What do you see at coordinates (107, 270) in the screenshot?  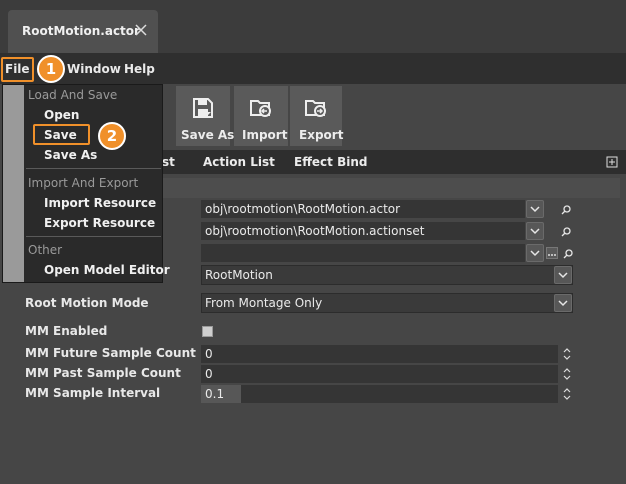 I see `menu-item-open-model-editor: Open Model Editor` at bounding box center [107, 270].